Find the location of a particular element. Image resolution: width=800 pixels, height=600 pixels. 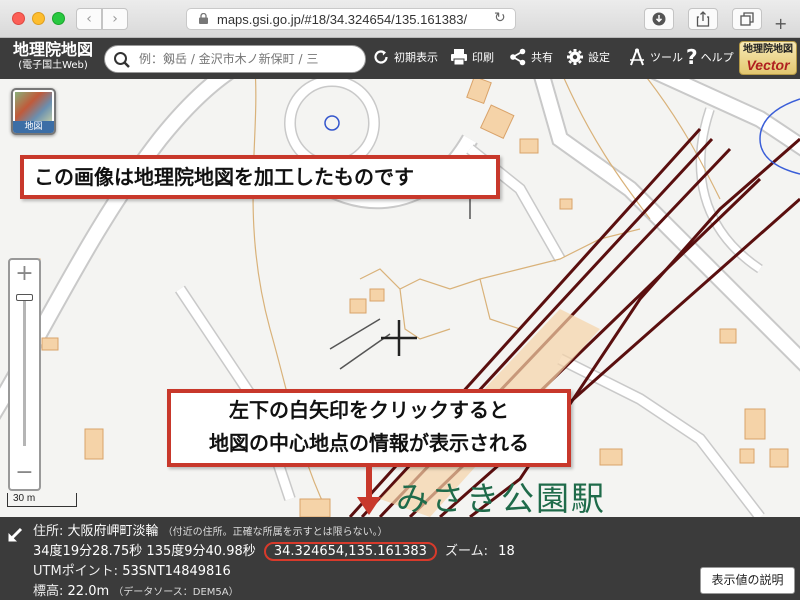

minimize-window-button is located at coordinates (38, 18).